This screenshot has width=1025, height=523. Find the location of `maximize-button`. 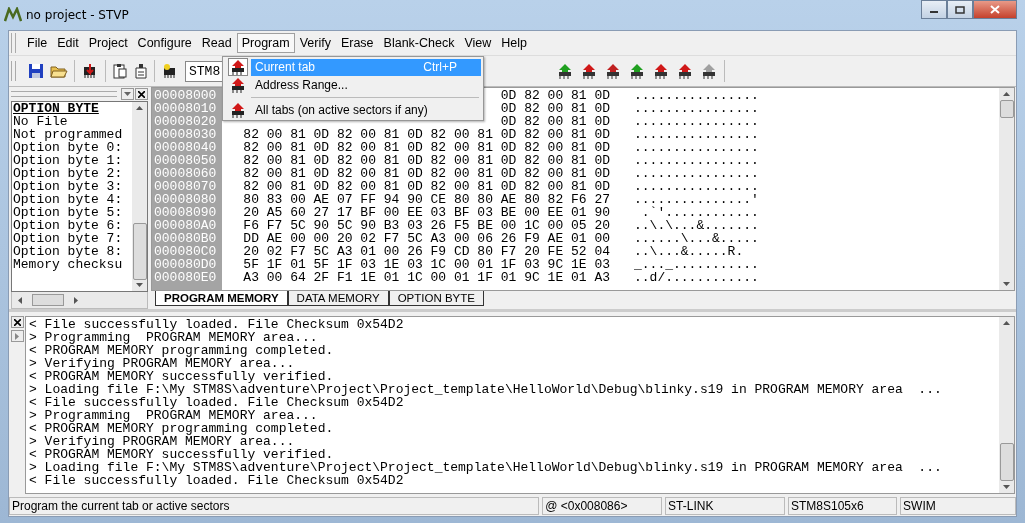

maximize-button is located at coordinates (960, 9).